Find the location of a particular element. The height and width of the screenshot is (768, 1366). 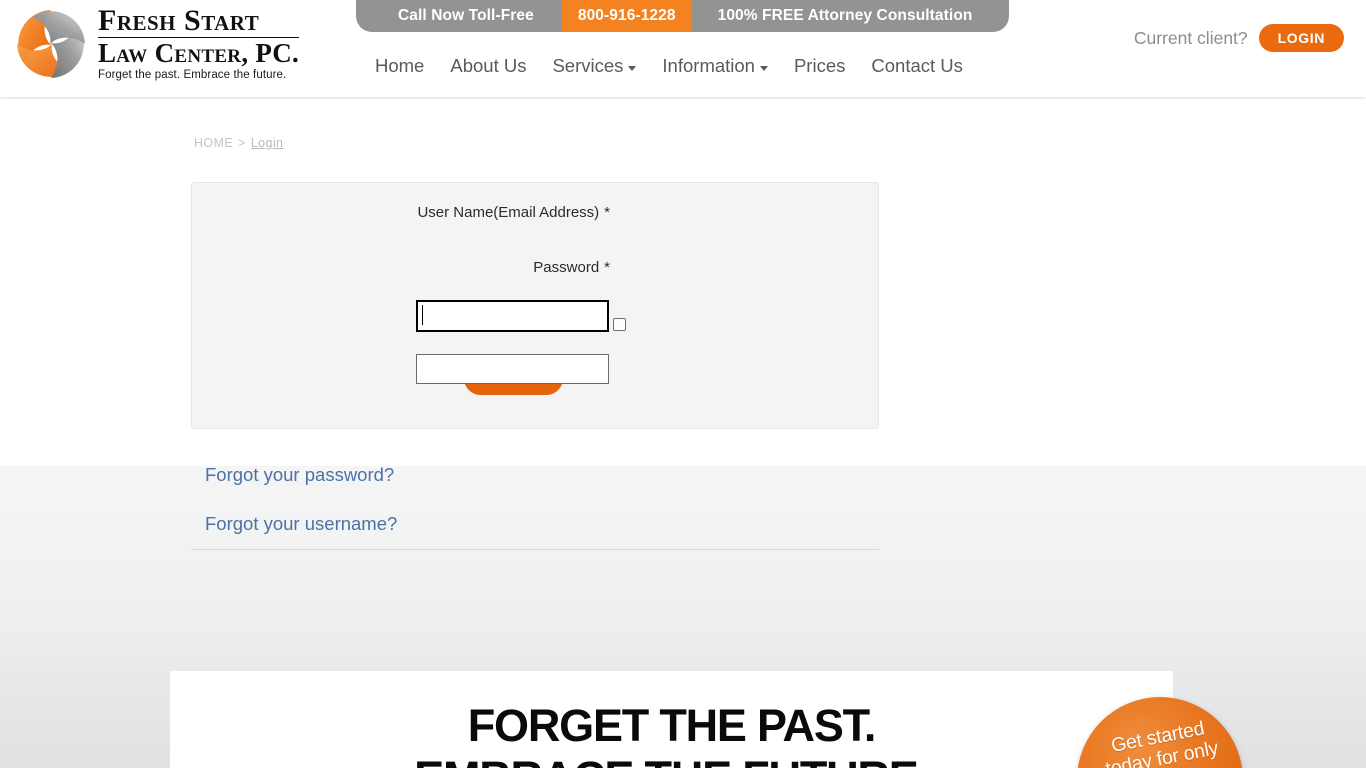

logo-line-1: Fresh Start is located at coordinates (179, 21).